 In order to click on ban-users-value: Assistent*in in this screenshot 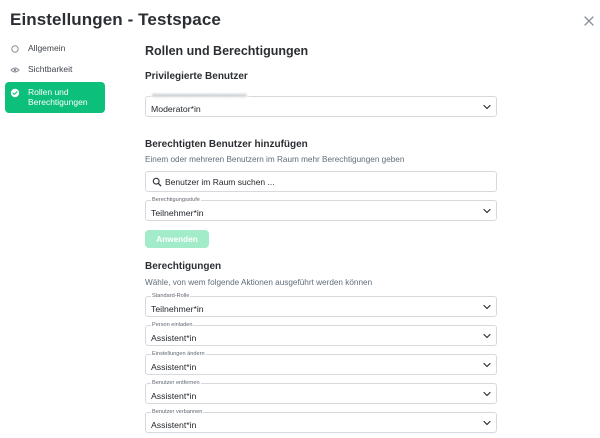, I will do `click(174, 425)`.